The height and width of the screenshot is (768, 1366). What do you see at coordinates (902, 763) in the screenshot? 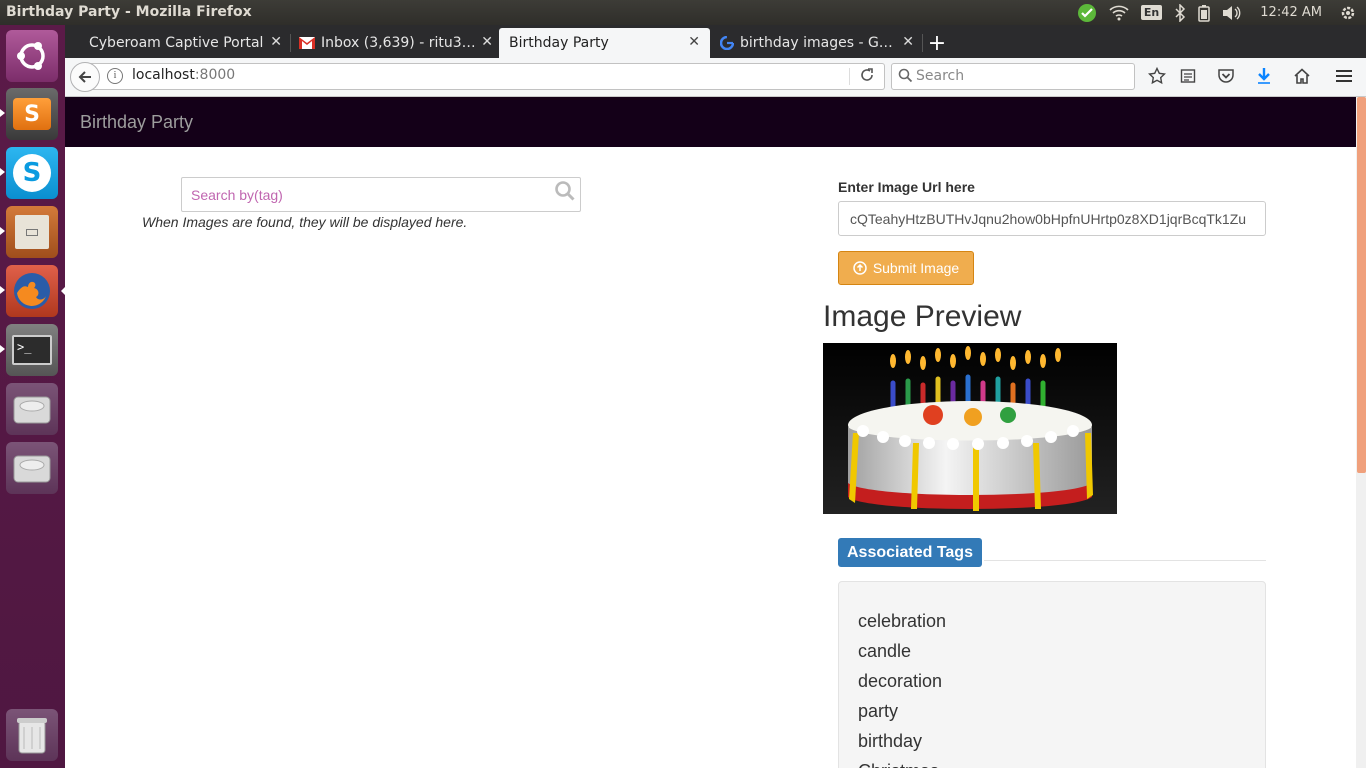
I see `tag-item: Christmas` at bounding box center [902, 763].